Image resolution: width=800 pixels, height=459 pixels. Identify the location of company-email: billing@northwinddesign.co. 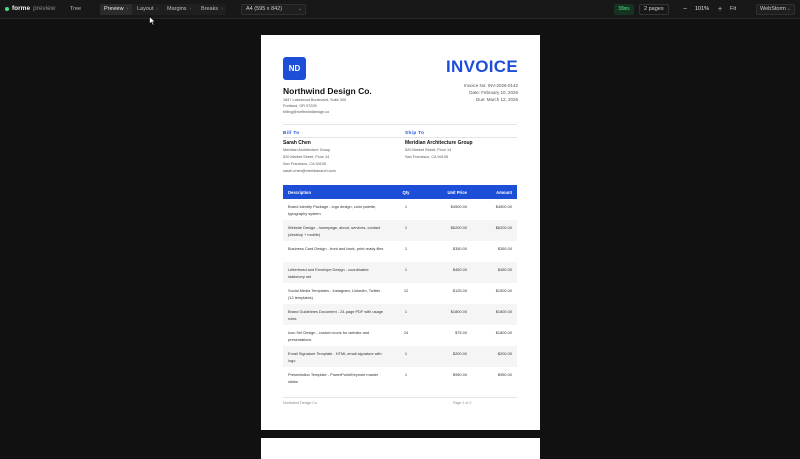
(306, 112).